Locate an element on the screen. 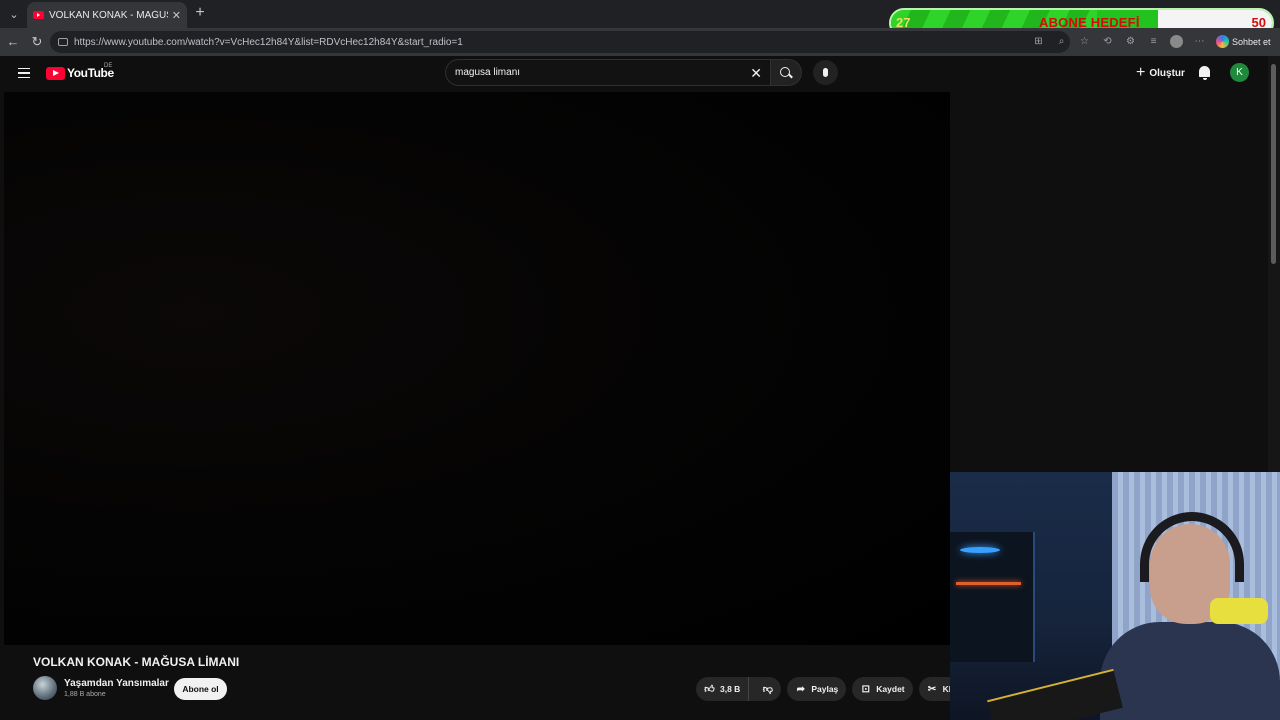 The image size is (1280, 720). voice-search-button is located at coordinates (825, 72).